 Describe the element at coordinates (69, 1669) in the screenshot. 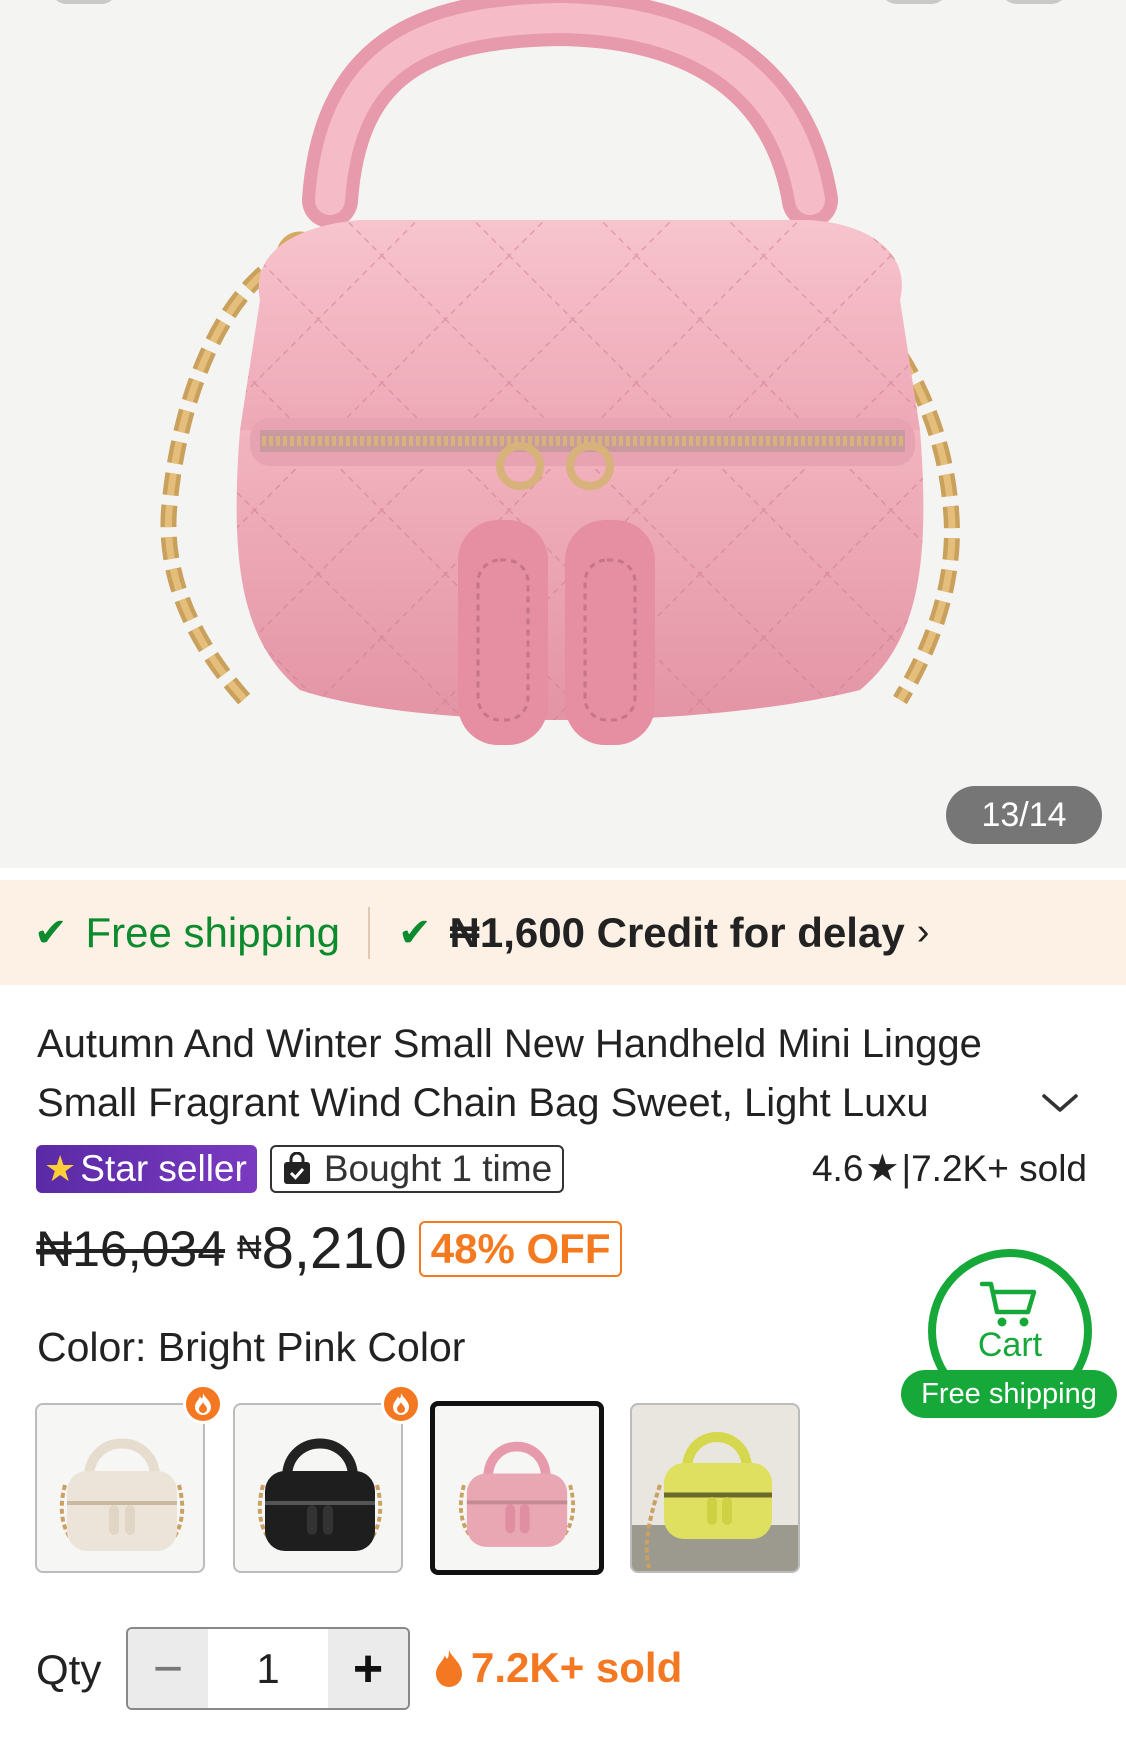

I see `qty-label: Qty` at that location.